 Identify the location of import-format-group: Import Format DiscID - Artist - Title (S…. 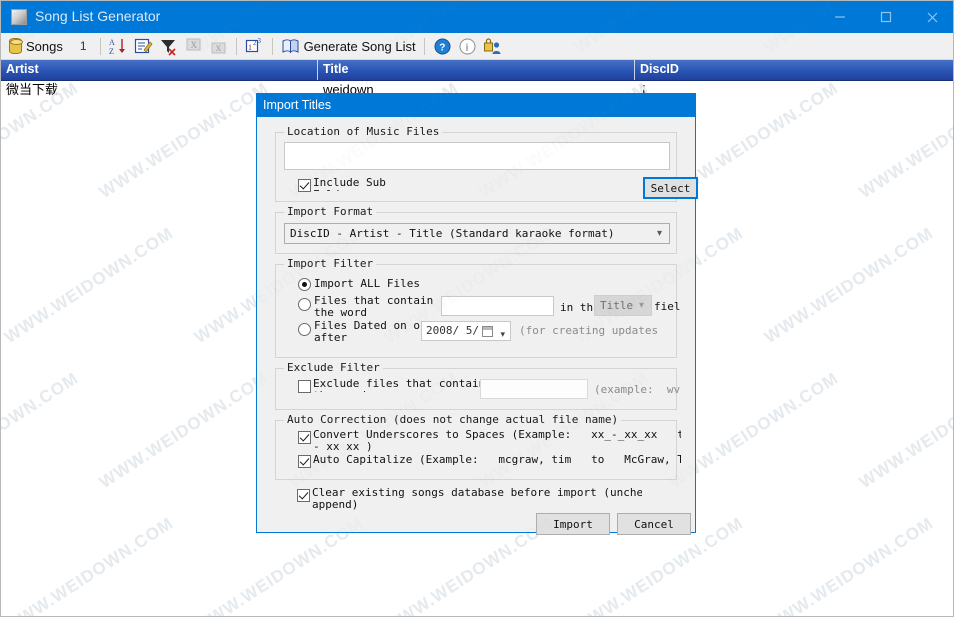
(476, 229).